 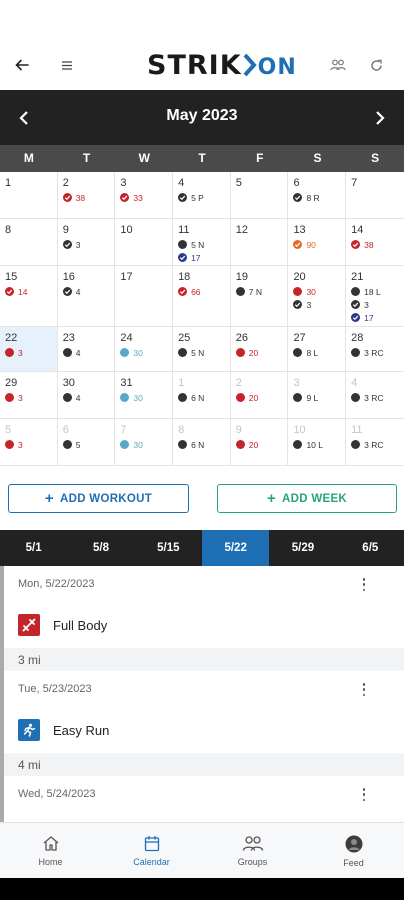 I want to click on calendar-day-cell: 7 30, so click(x=144, y=442).